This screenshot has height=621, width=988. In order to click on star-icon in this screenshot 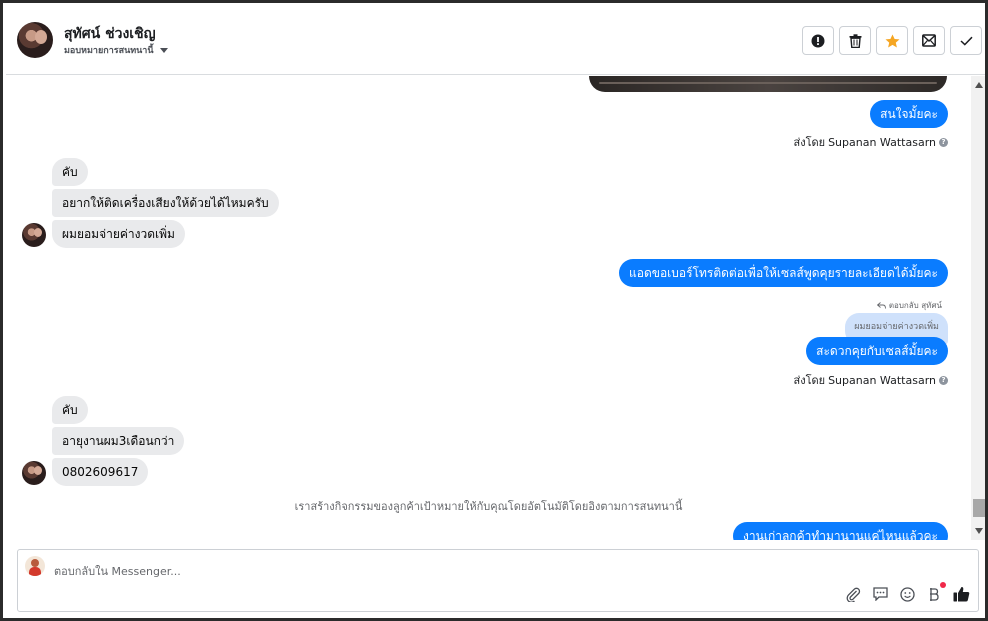, I will do `click(892, 40)`.